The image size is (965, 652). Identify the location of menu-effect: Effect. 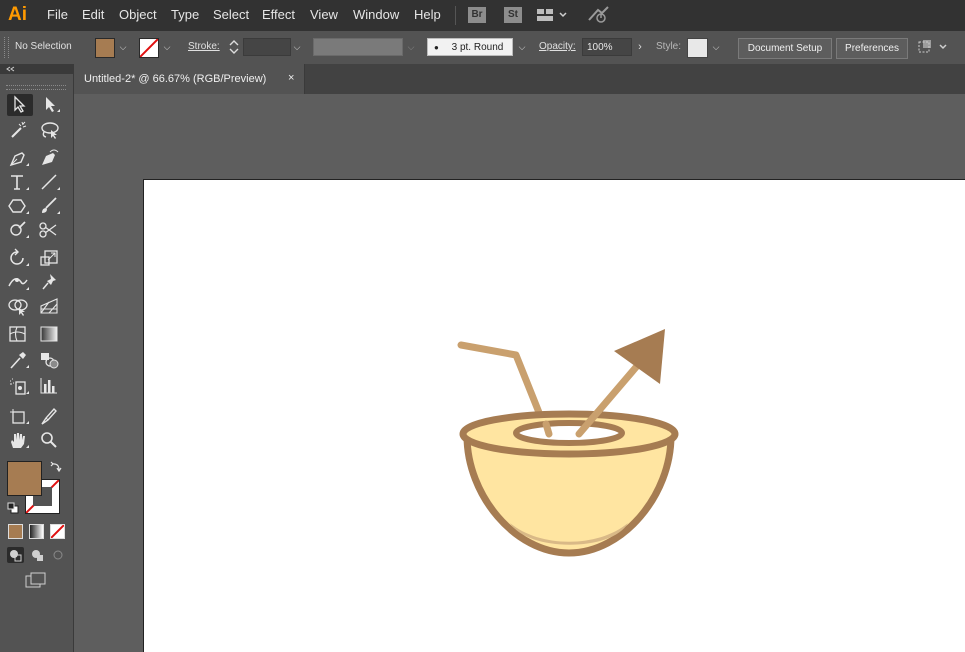
(278, 14).